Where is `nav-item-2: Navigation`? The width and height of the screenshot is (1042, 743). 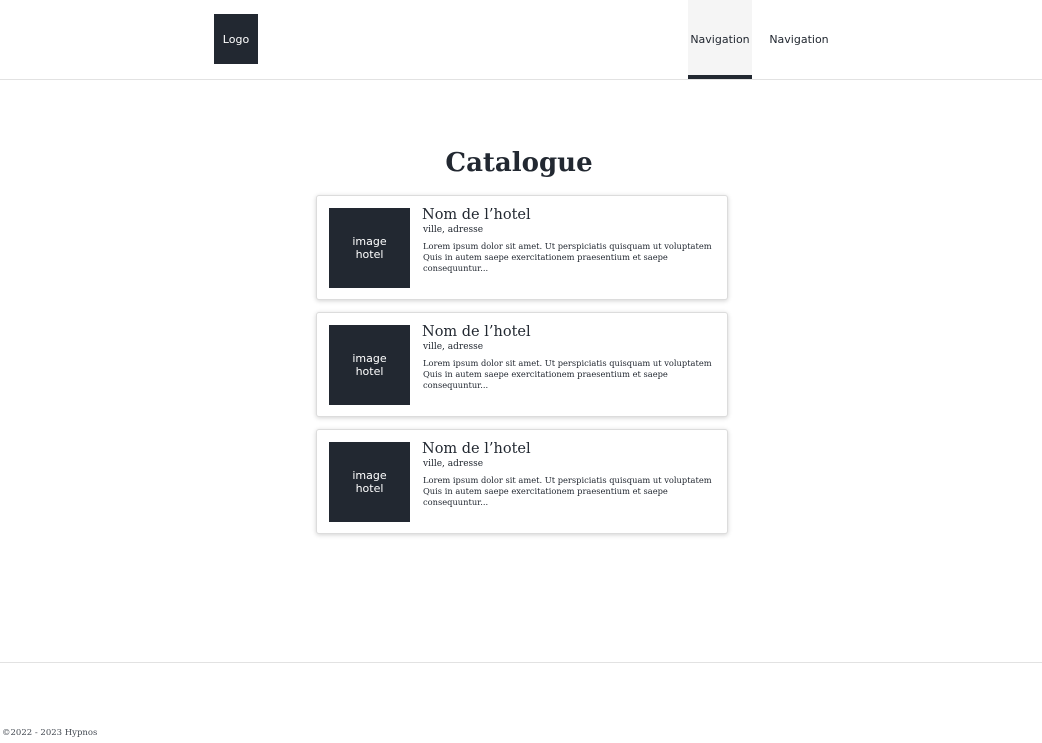 nav-item-2: Navigation is located at coordinates (799, 39).